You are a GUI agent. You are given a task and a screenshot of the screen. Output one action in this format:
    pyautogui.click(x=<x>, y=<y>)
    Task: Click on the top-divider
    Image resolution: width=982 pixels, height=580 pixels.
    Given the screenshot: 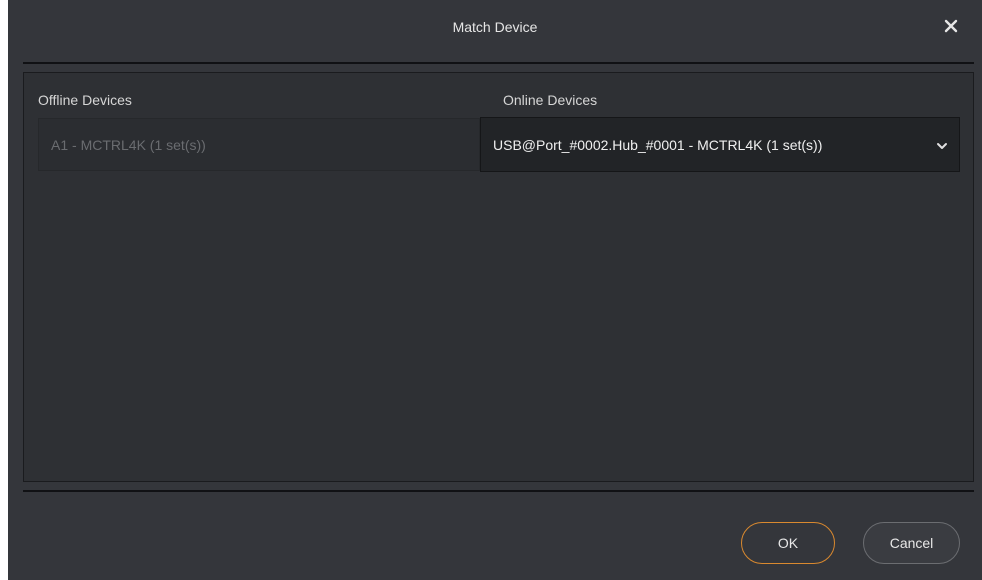 What is the action you would take?
    pyautogui.click(x=498, y=63)
    